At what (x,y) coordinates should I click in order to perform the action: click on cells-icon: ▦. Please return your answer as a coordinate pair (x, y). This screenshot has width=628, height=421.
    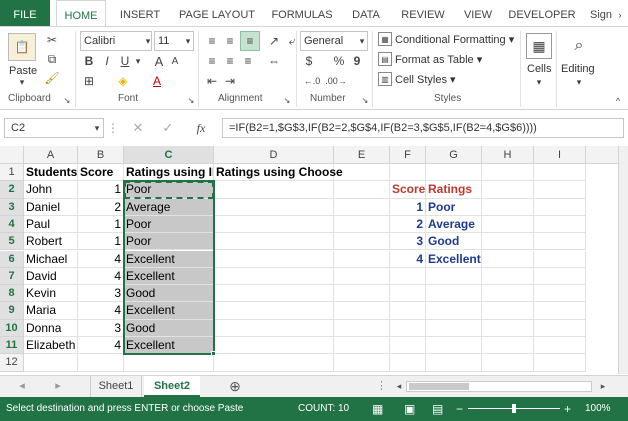
    Looking at the image, I should click on (539, 46).